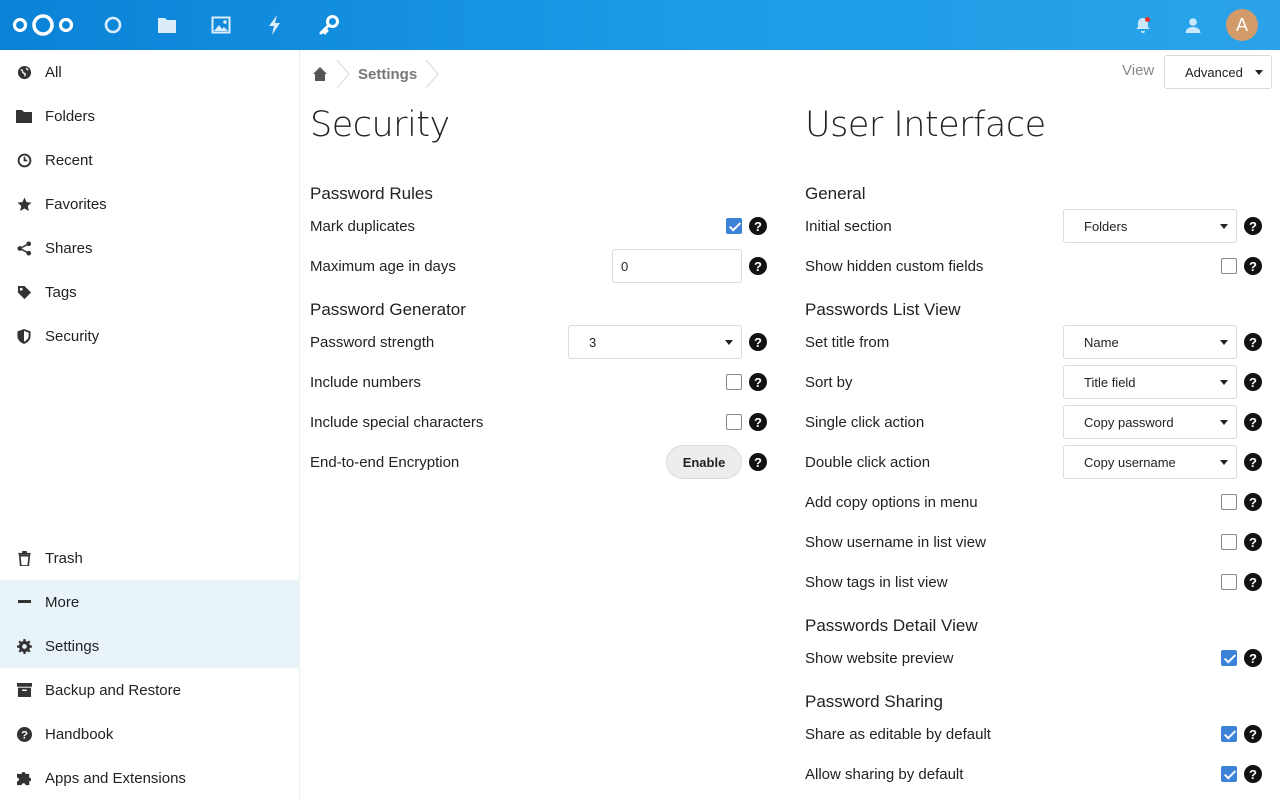 This screenshot has width=1280, height=800. I want to click on nextcloud-logo-icon, so click(43, 25).